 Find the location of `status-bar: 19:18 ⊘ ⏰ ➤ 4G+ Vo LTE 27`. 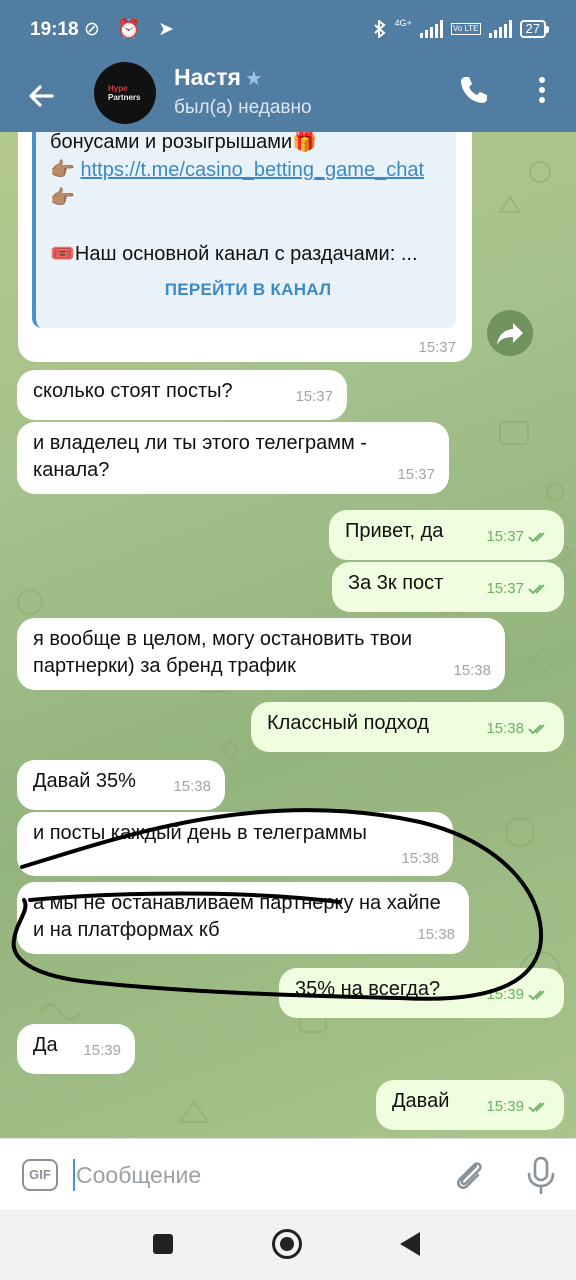

status-bar: 19:18 ⊘ ⏰ ➤ 4G+ Vo LTE 27 is located at coordinates (288, 31).